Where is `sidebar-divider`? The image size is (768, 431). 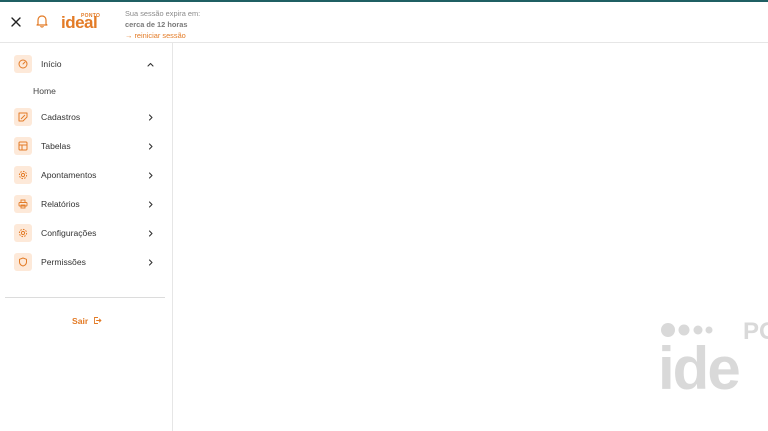 sidebar-divider is located at coordinates (85, 297).